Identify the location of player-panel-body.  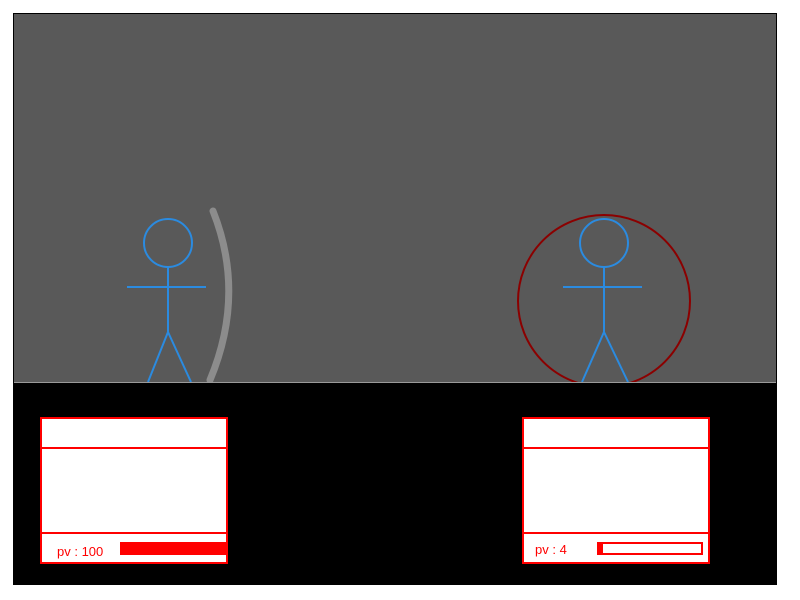
(134, 491).